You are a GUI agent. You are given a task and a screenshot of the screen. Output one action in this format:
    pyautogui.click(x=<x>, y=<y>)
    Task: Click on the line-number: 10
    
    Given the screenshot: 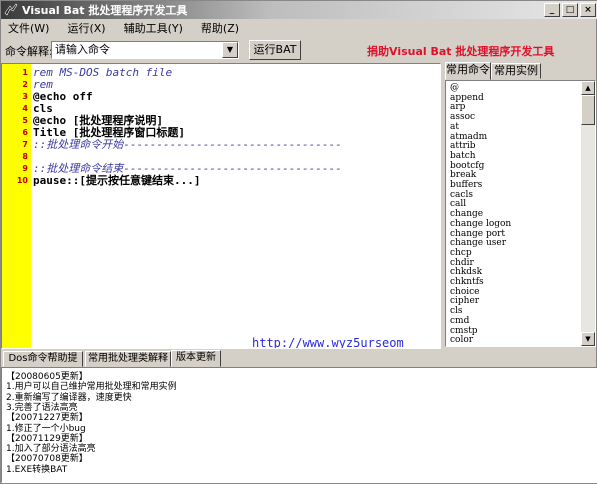 What is the action you would take?
    pyautogui.click(x=22, y=180)
    